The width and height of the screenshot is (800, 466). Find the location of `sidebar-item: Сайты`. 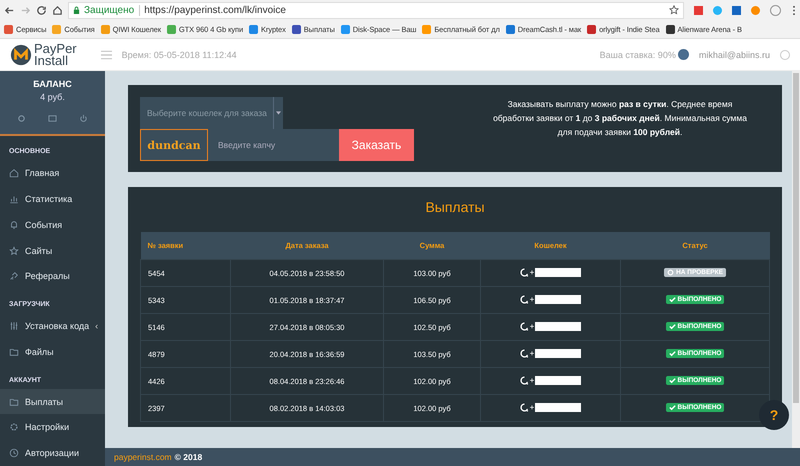

sidebar-item: Сайты is located at coordinates (52, 251).